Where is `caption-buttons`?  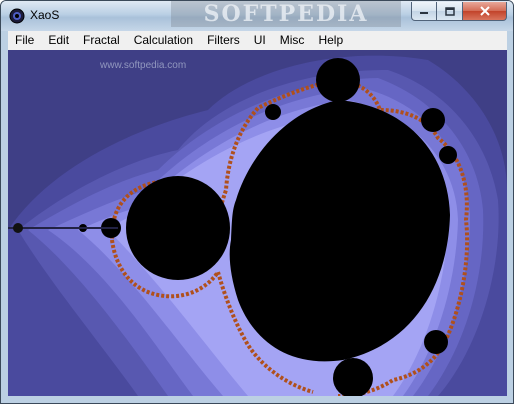 caption-buttons is located at coordinates (459, 11).